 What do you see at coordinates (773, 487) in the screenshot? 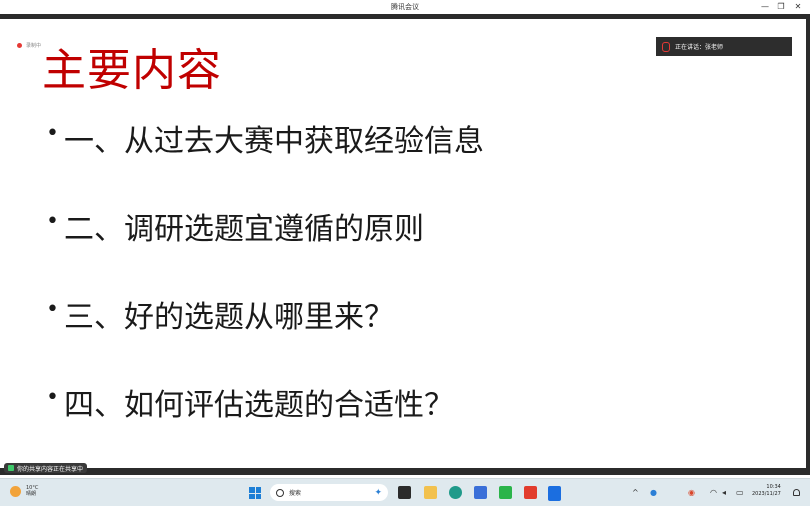
I see `clock-time: 10:34` at bounding box center [773, 487].